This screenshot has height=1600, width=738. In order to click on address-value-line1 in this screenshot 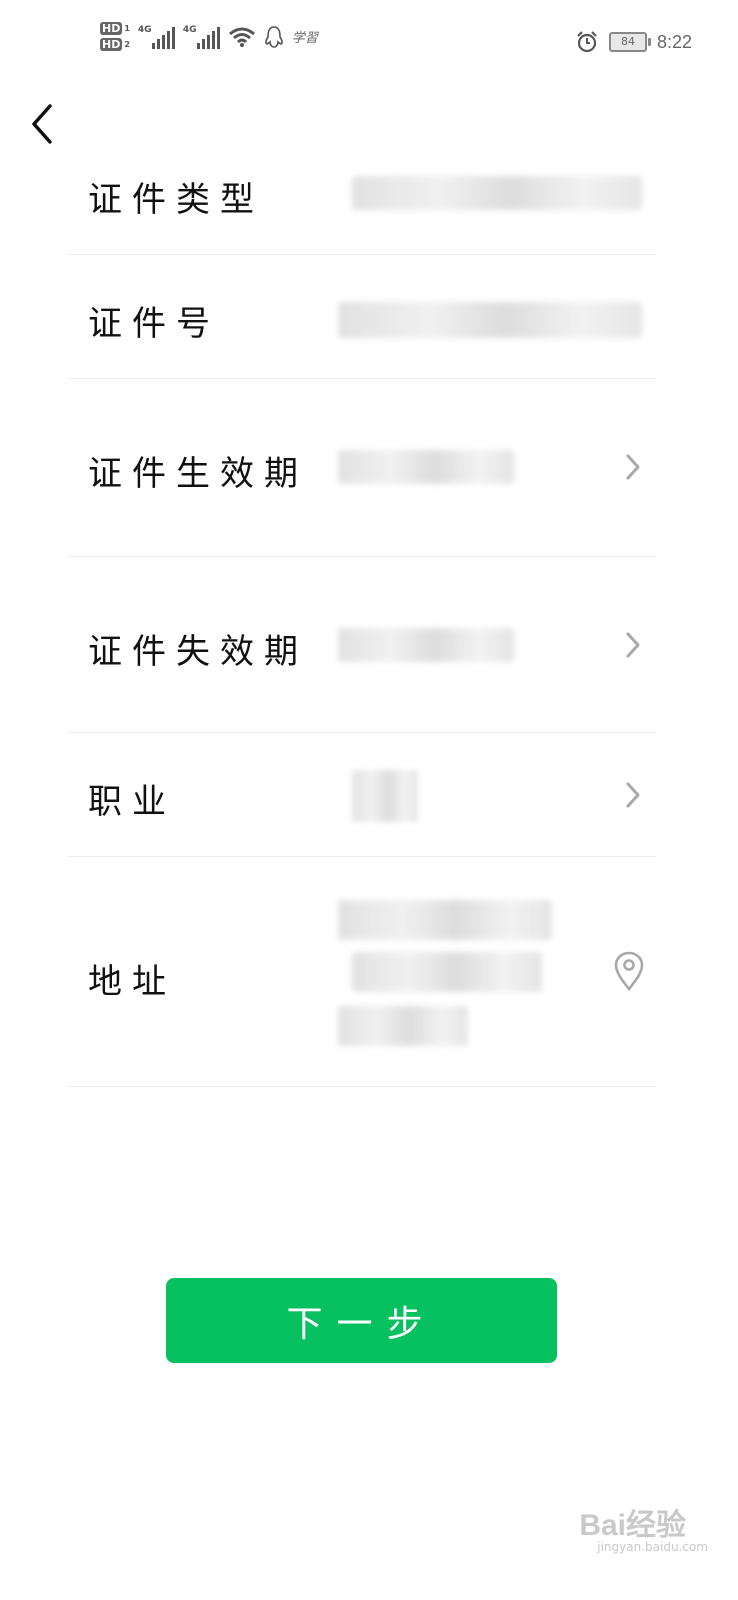, I will do `click(445, 920)`.